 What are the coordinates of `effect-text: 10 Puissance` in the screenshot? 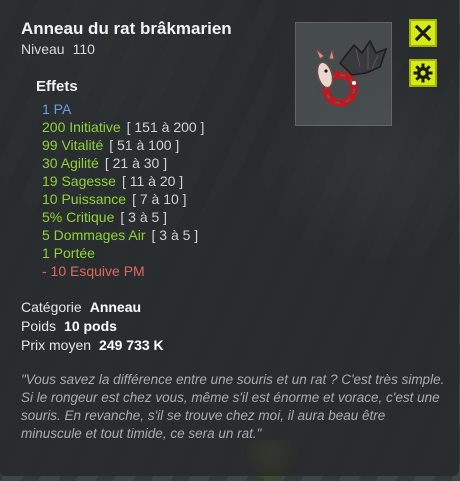 It's located at (84, 199).